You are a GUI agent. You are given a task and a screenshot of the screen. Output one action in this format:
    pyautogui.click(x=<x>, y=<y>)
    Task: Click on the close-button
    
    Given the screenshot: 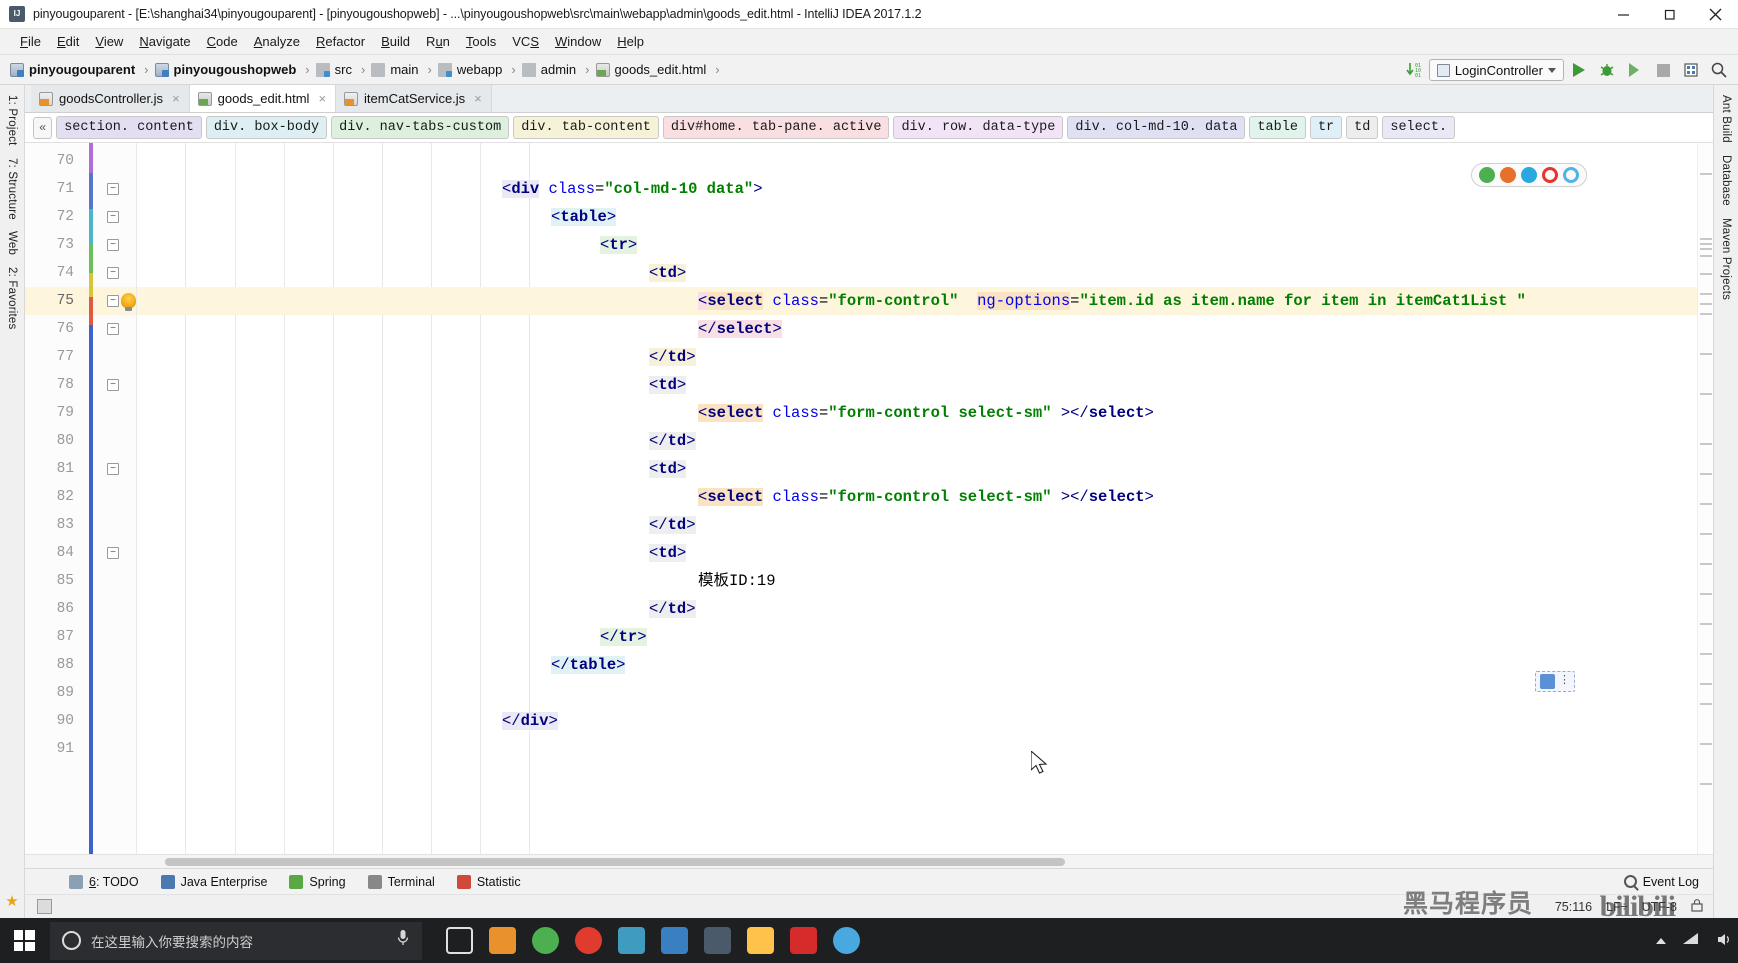 What is the action you would take?
    pyautogui.click(x=1715, y=14)
    